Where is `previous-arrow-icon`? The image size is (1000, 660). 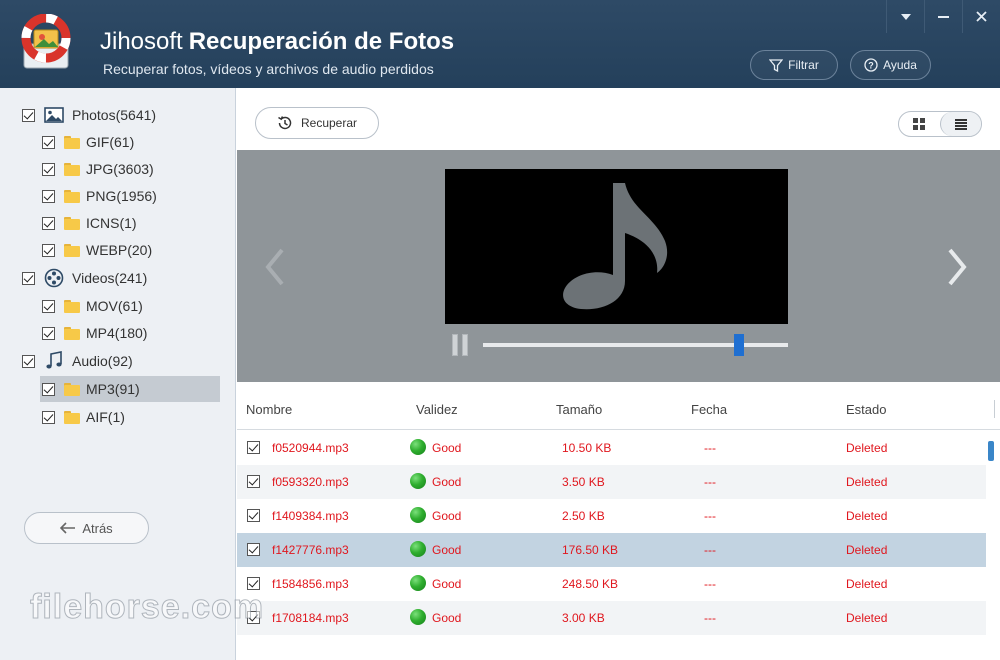
previous-arrow-icon is located at coordinates (275, 267).